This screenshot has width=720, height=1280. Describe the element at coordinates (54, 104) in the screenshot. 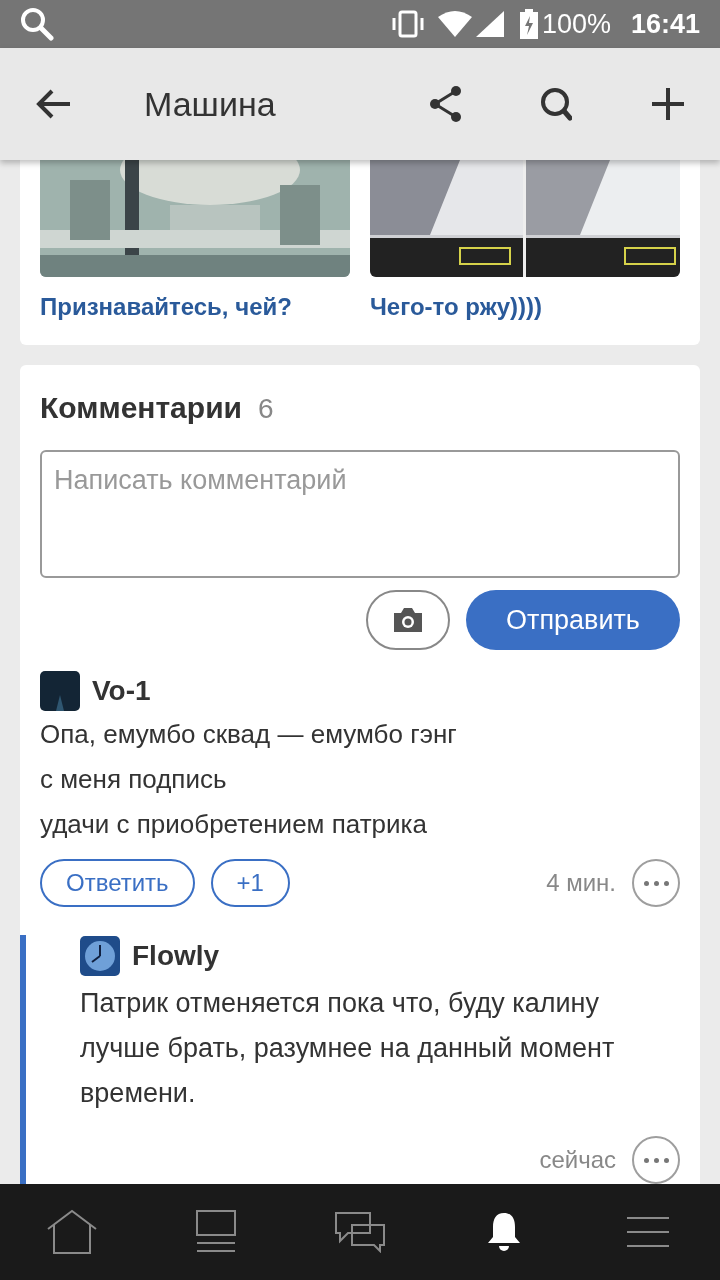

I see `back-arrow-icon` at that location.